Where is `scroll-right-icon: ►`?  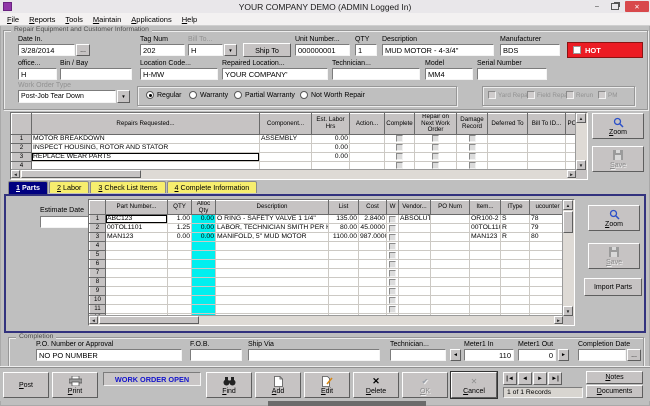
scroll-right-icon: ► is located at coordinates (558, 320).